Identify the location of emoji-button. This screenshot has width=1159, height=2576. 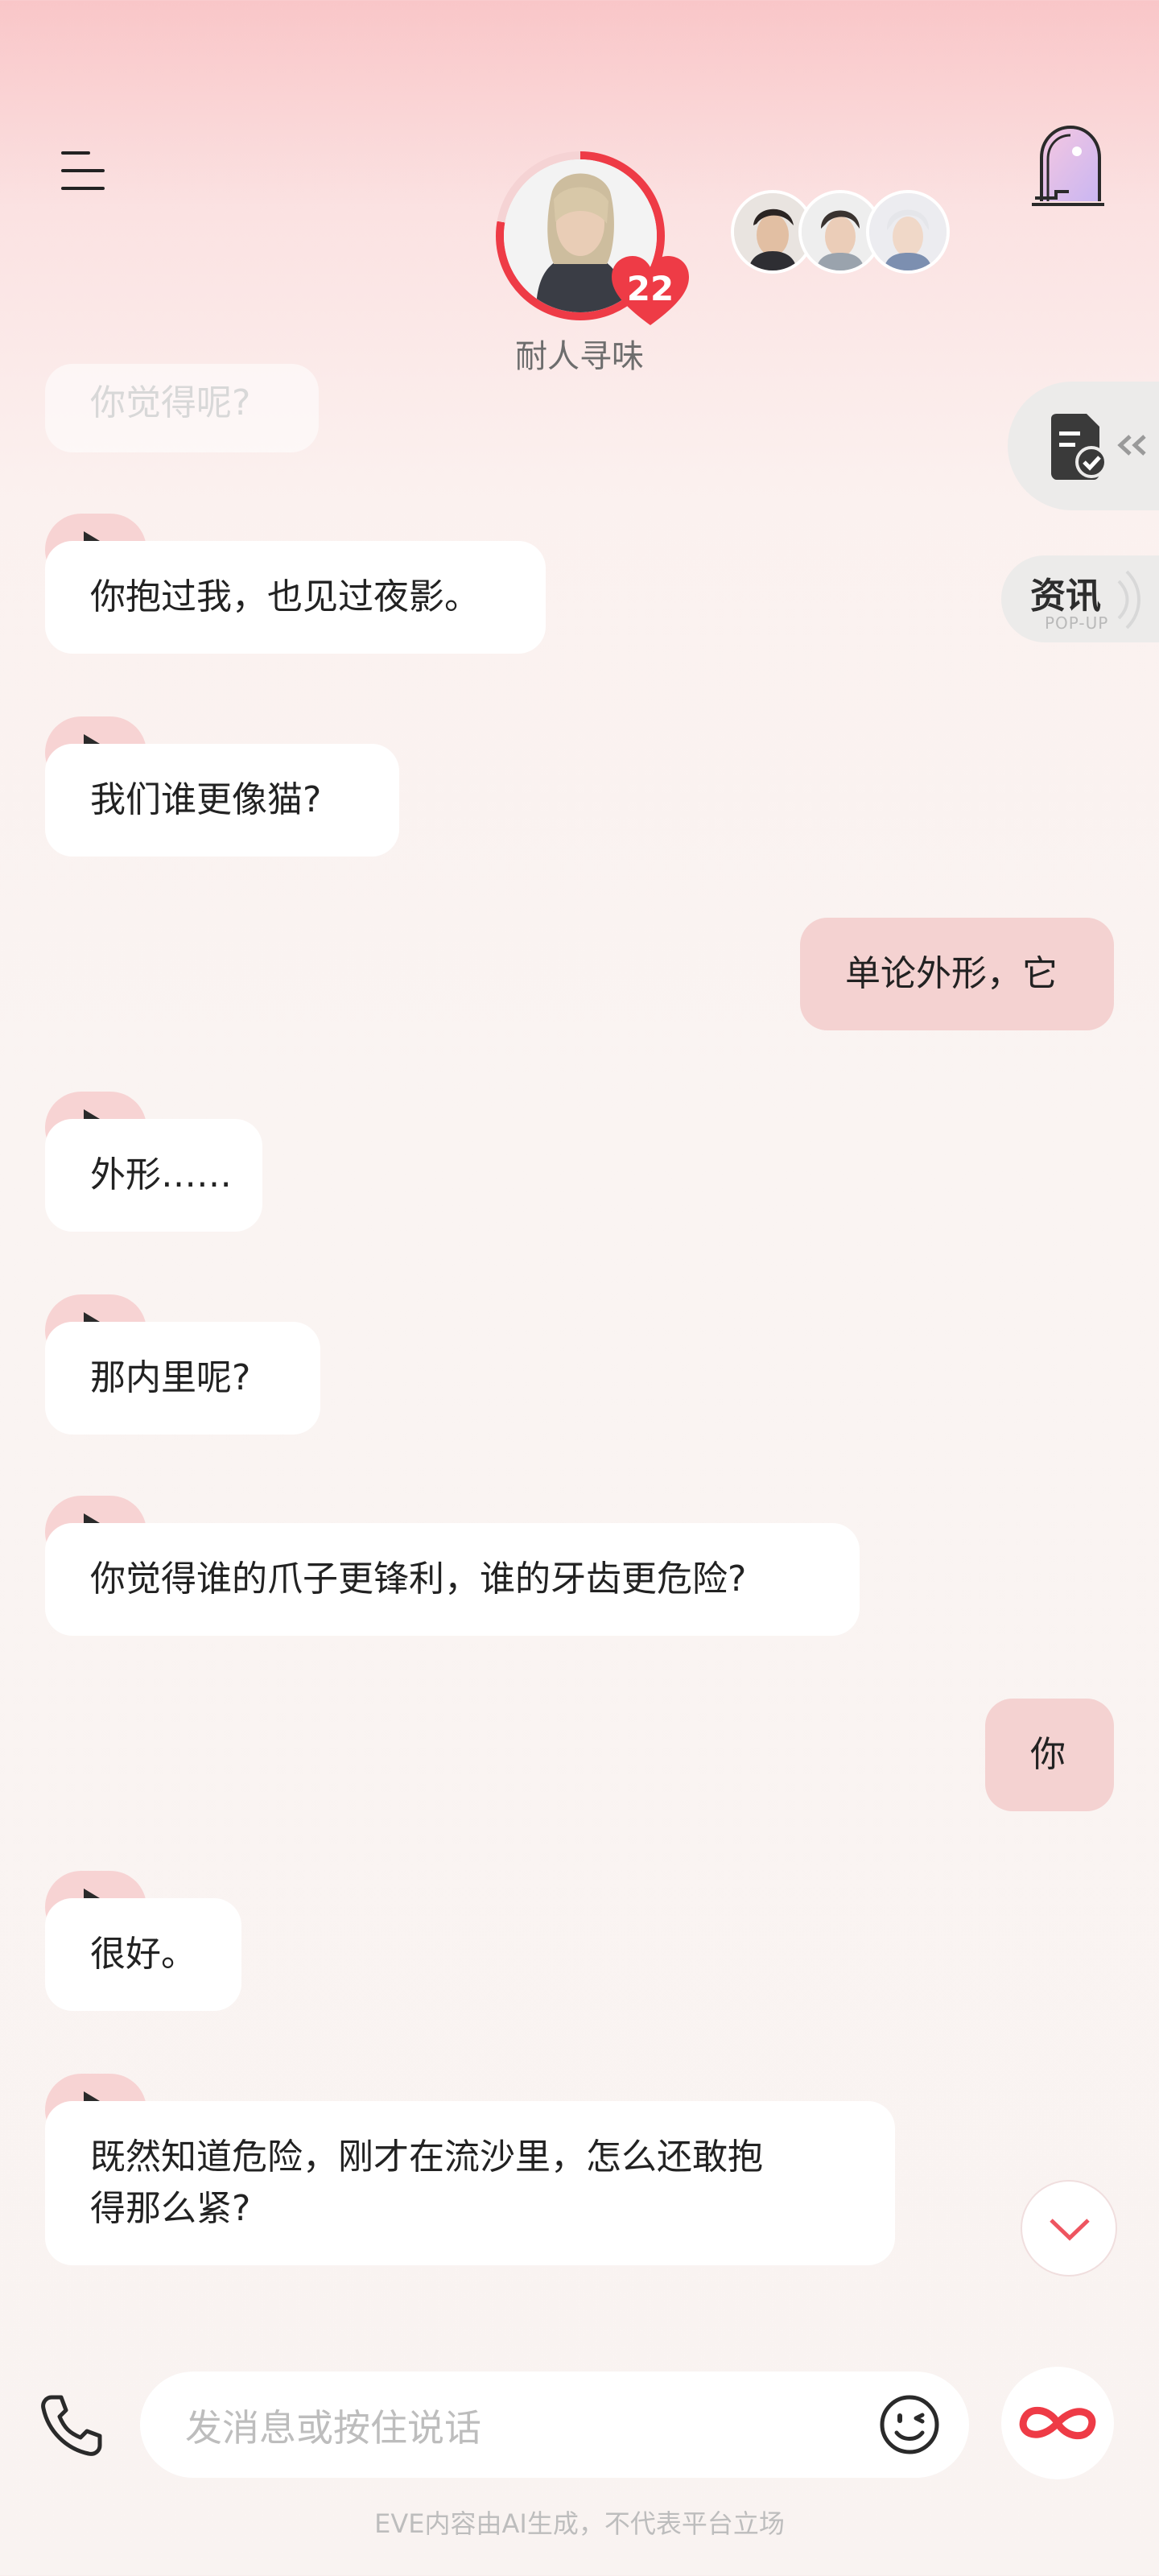
(909, 2424).